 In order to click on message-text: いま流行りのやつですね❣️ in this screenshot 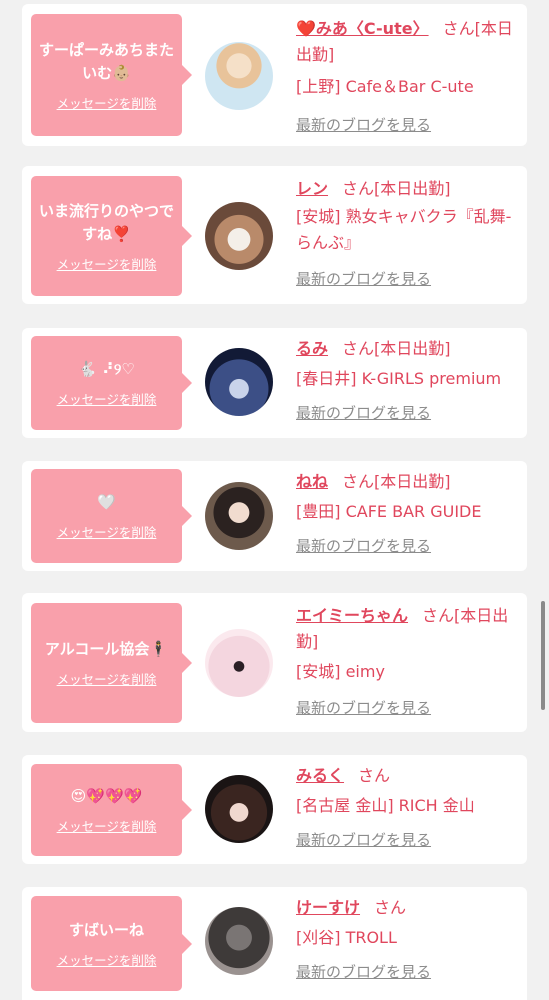, I will do `click(107, 222)`.